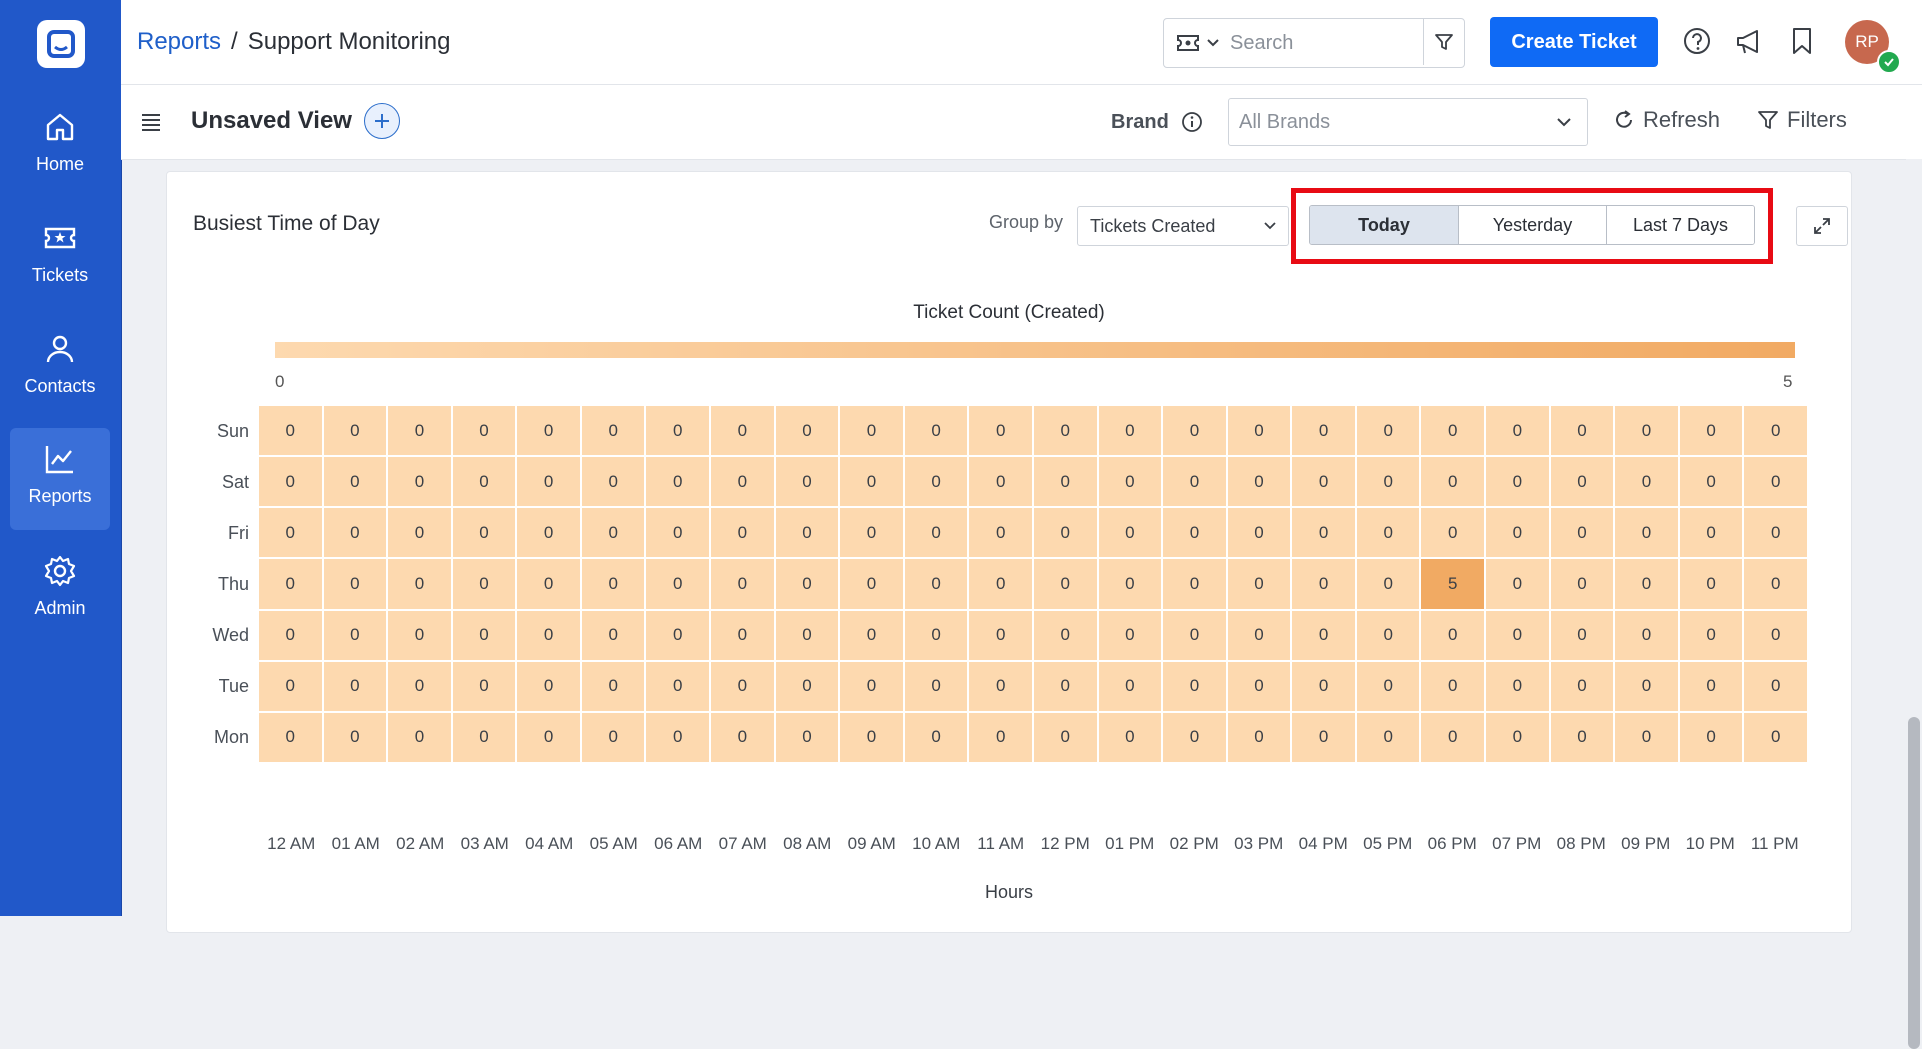  I want to click on expand-button, so click(1822, 226).